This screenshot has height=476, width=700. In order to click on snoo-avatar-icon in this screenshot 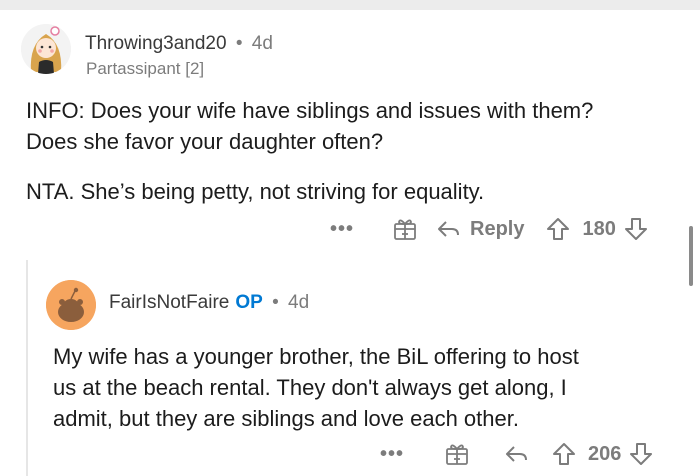, I will do `click(71, 305)`.